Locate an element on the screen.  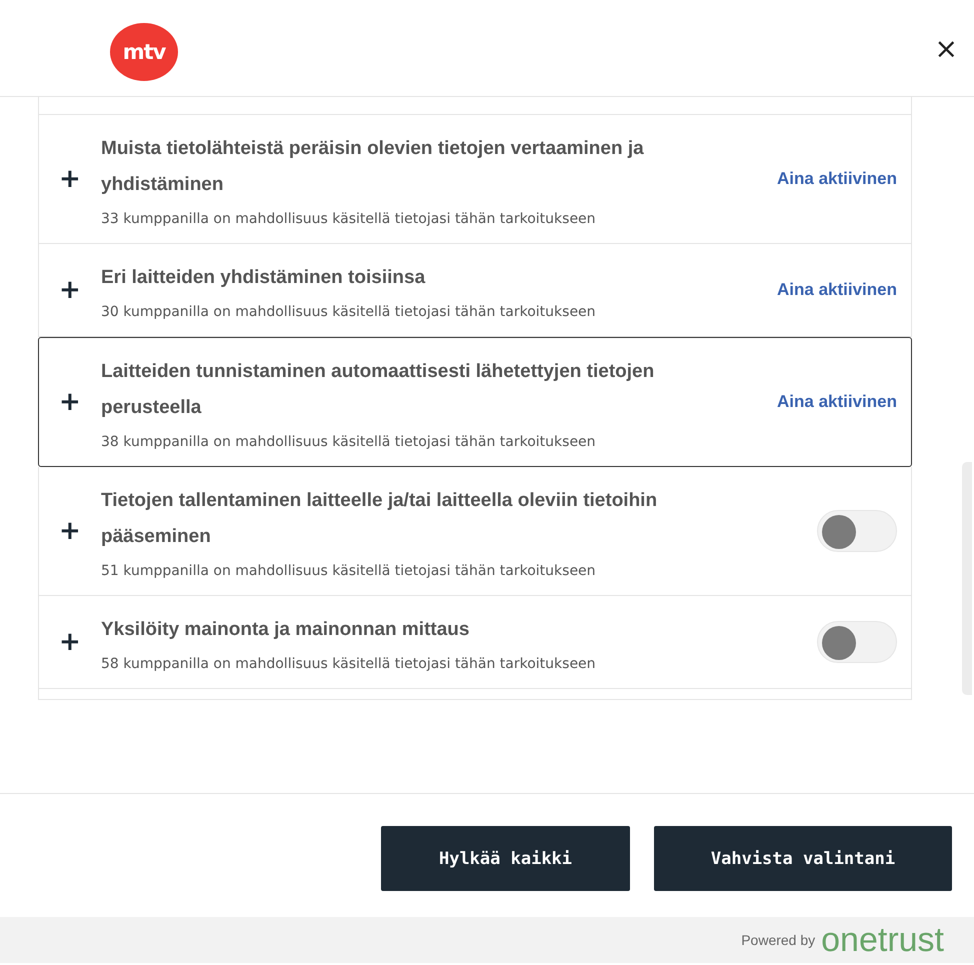
purpose-title: Muista tietolähteistä peräisin olevien tietojen vertaaminen ja yhdistäminen is located at coordinates (373, 167).